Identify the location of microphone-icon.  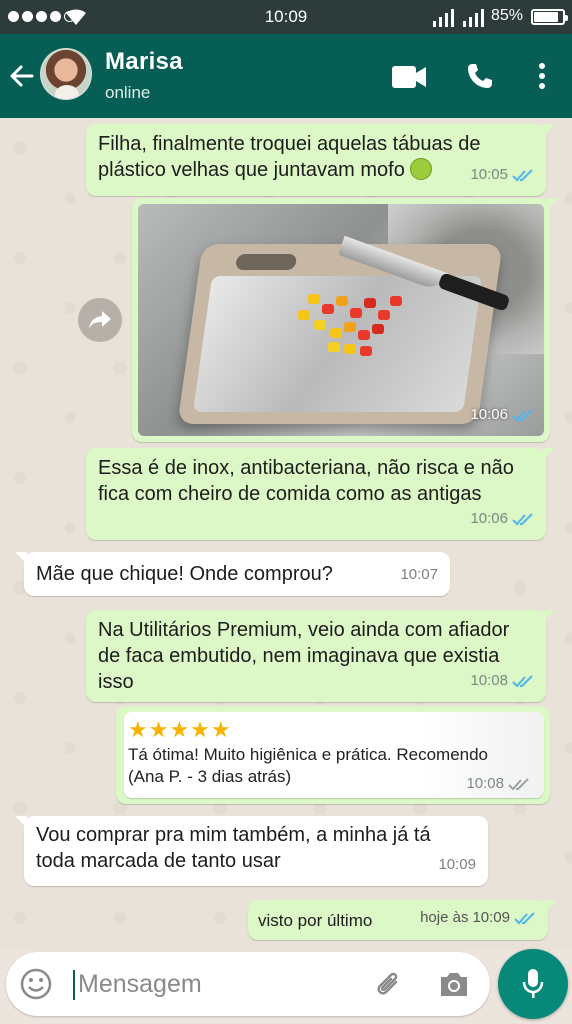
(533, 983).